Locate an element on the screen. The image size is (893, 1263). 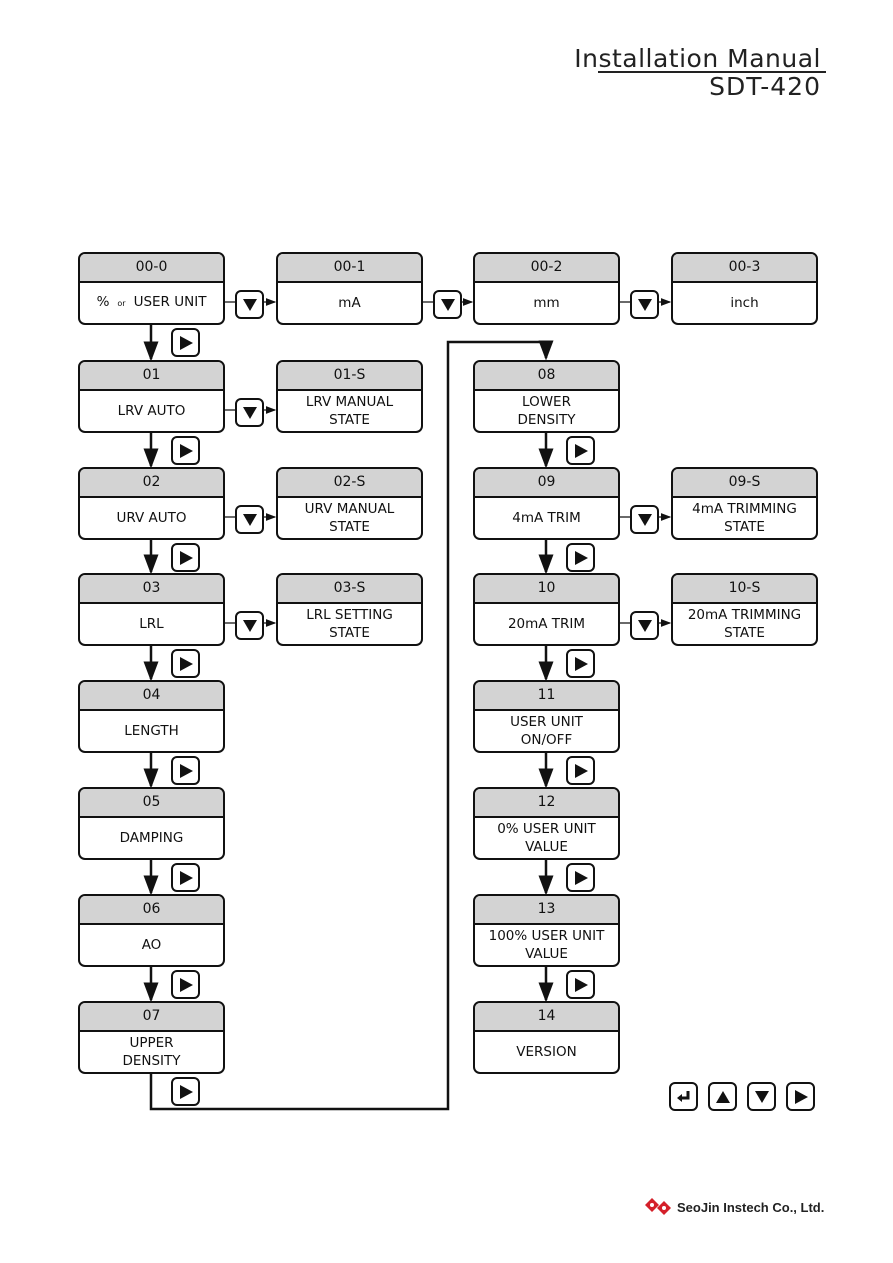
menu-label-line: LENGTH is located at coordinates (151, 731).